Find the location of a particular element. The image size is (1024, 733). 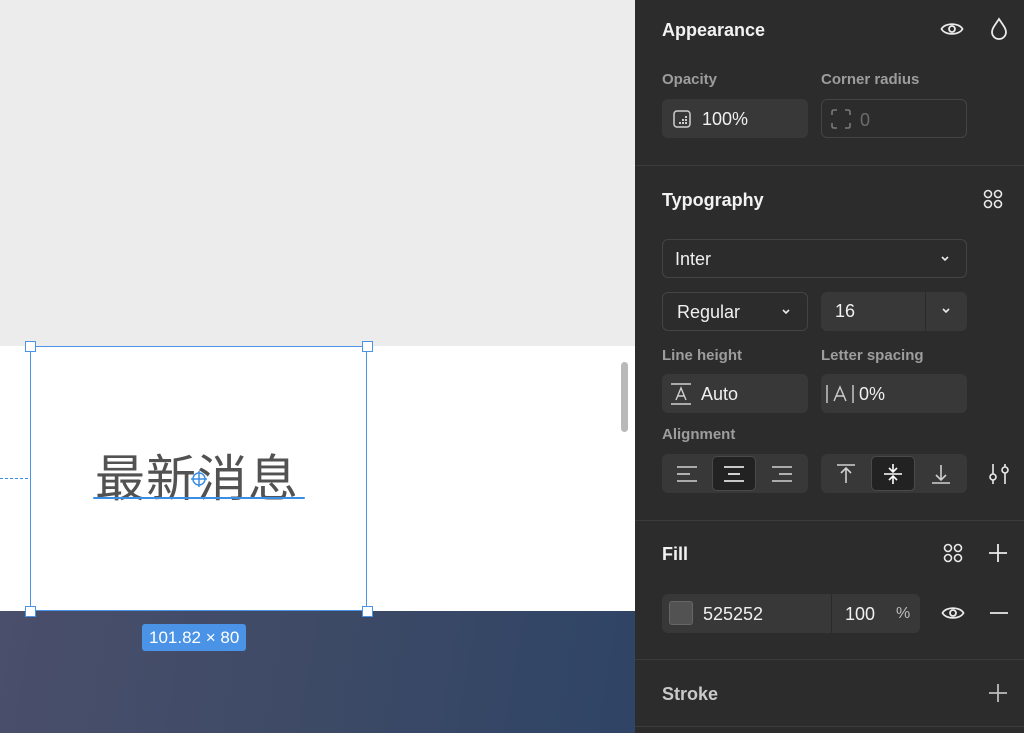

add-fill-plus-icon is located at coordinates (998, 553).